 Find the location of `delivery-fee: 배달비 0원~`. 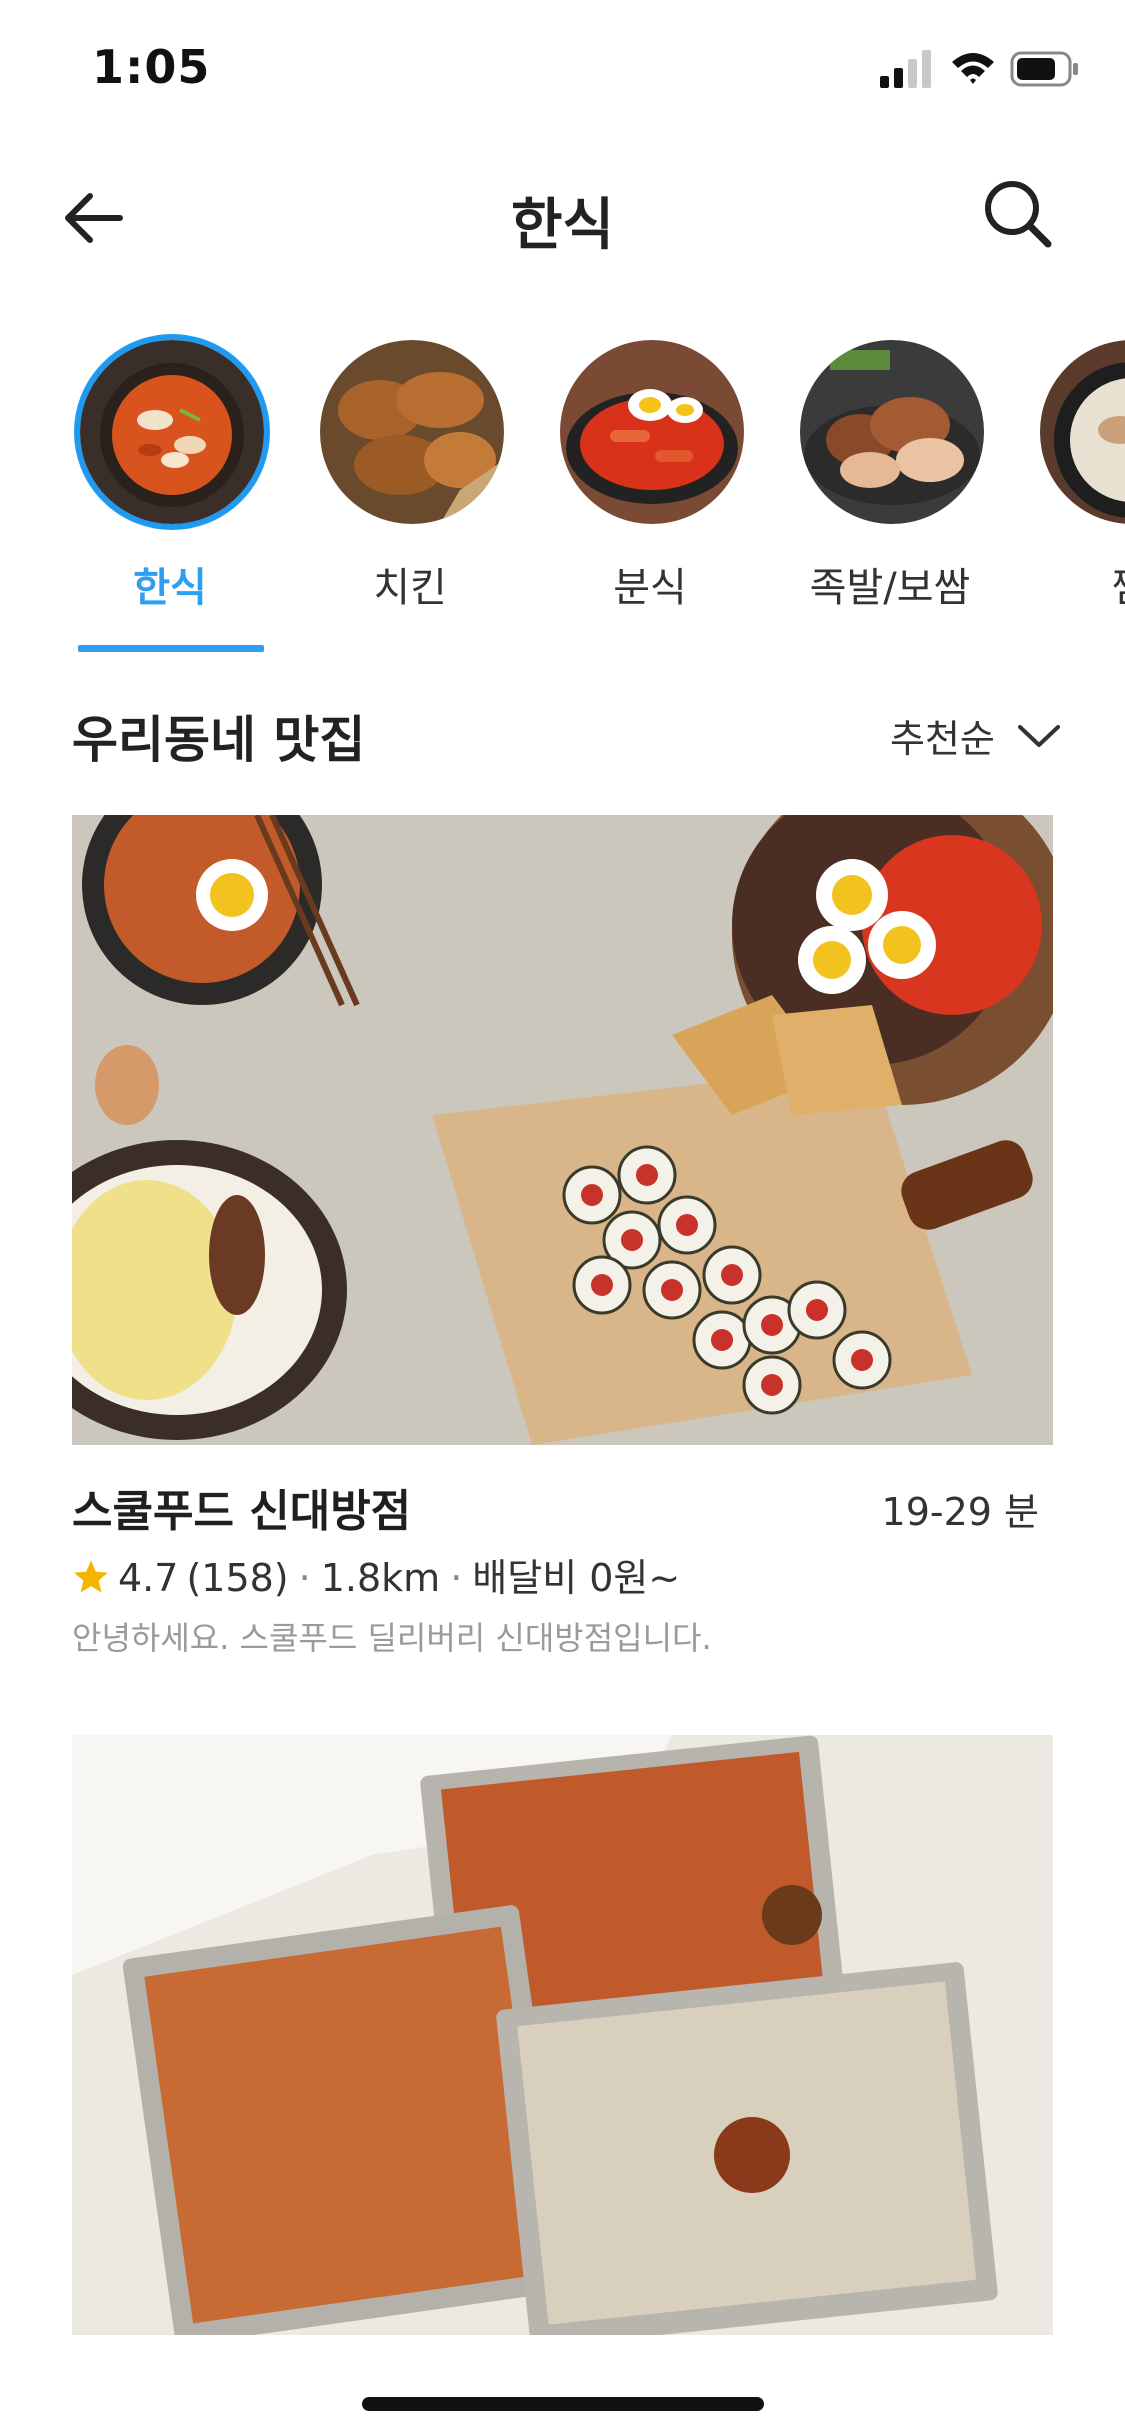

delivery-fee: 배달비 0원~ is located at coordinates (576, 1578).